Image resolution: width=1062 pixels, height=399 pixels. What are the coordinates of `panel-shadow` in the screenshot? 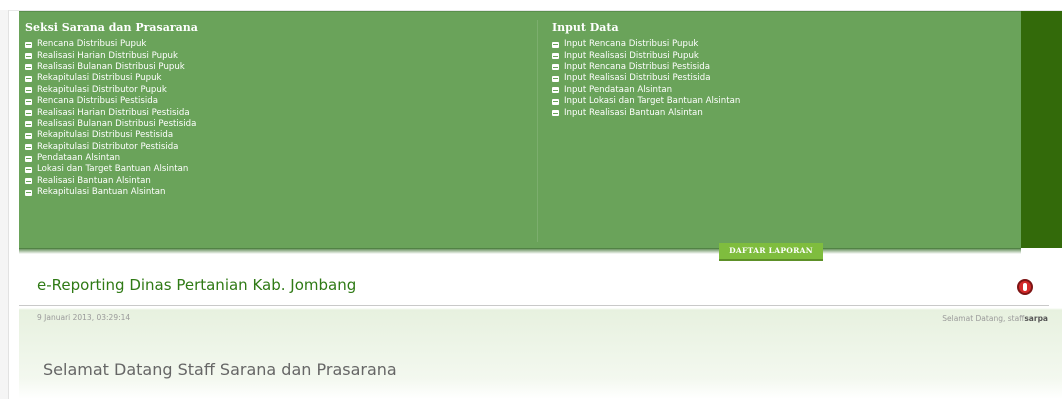 It's located at (520, 251).